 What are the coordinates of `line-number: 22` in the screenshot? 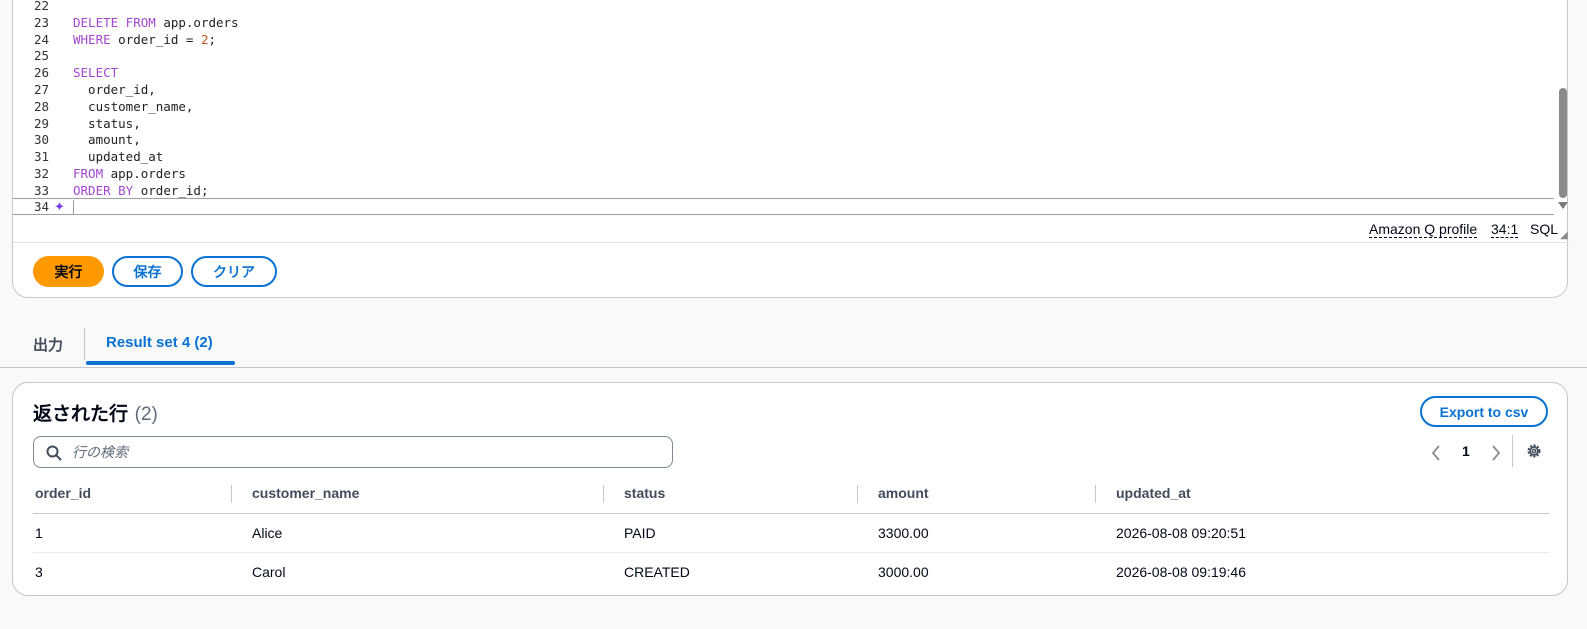 It's located at (42, 6).